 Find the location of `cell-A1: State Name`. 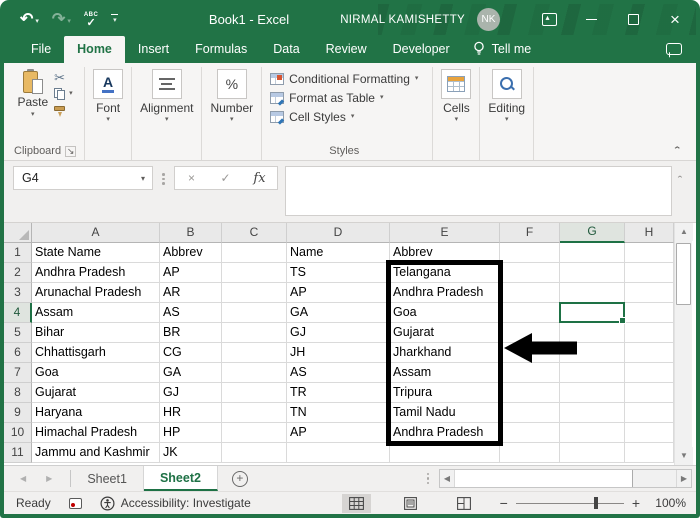

cell-A1: State Name is located at coordinates (96, 253).